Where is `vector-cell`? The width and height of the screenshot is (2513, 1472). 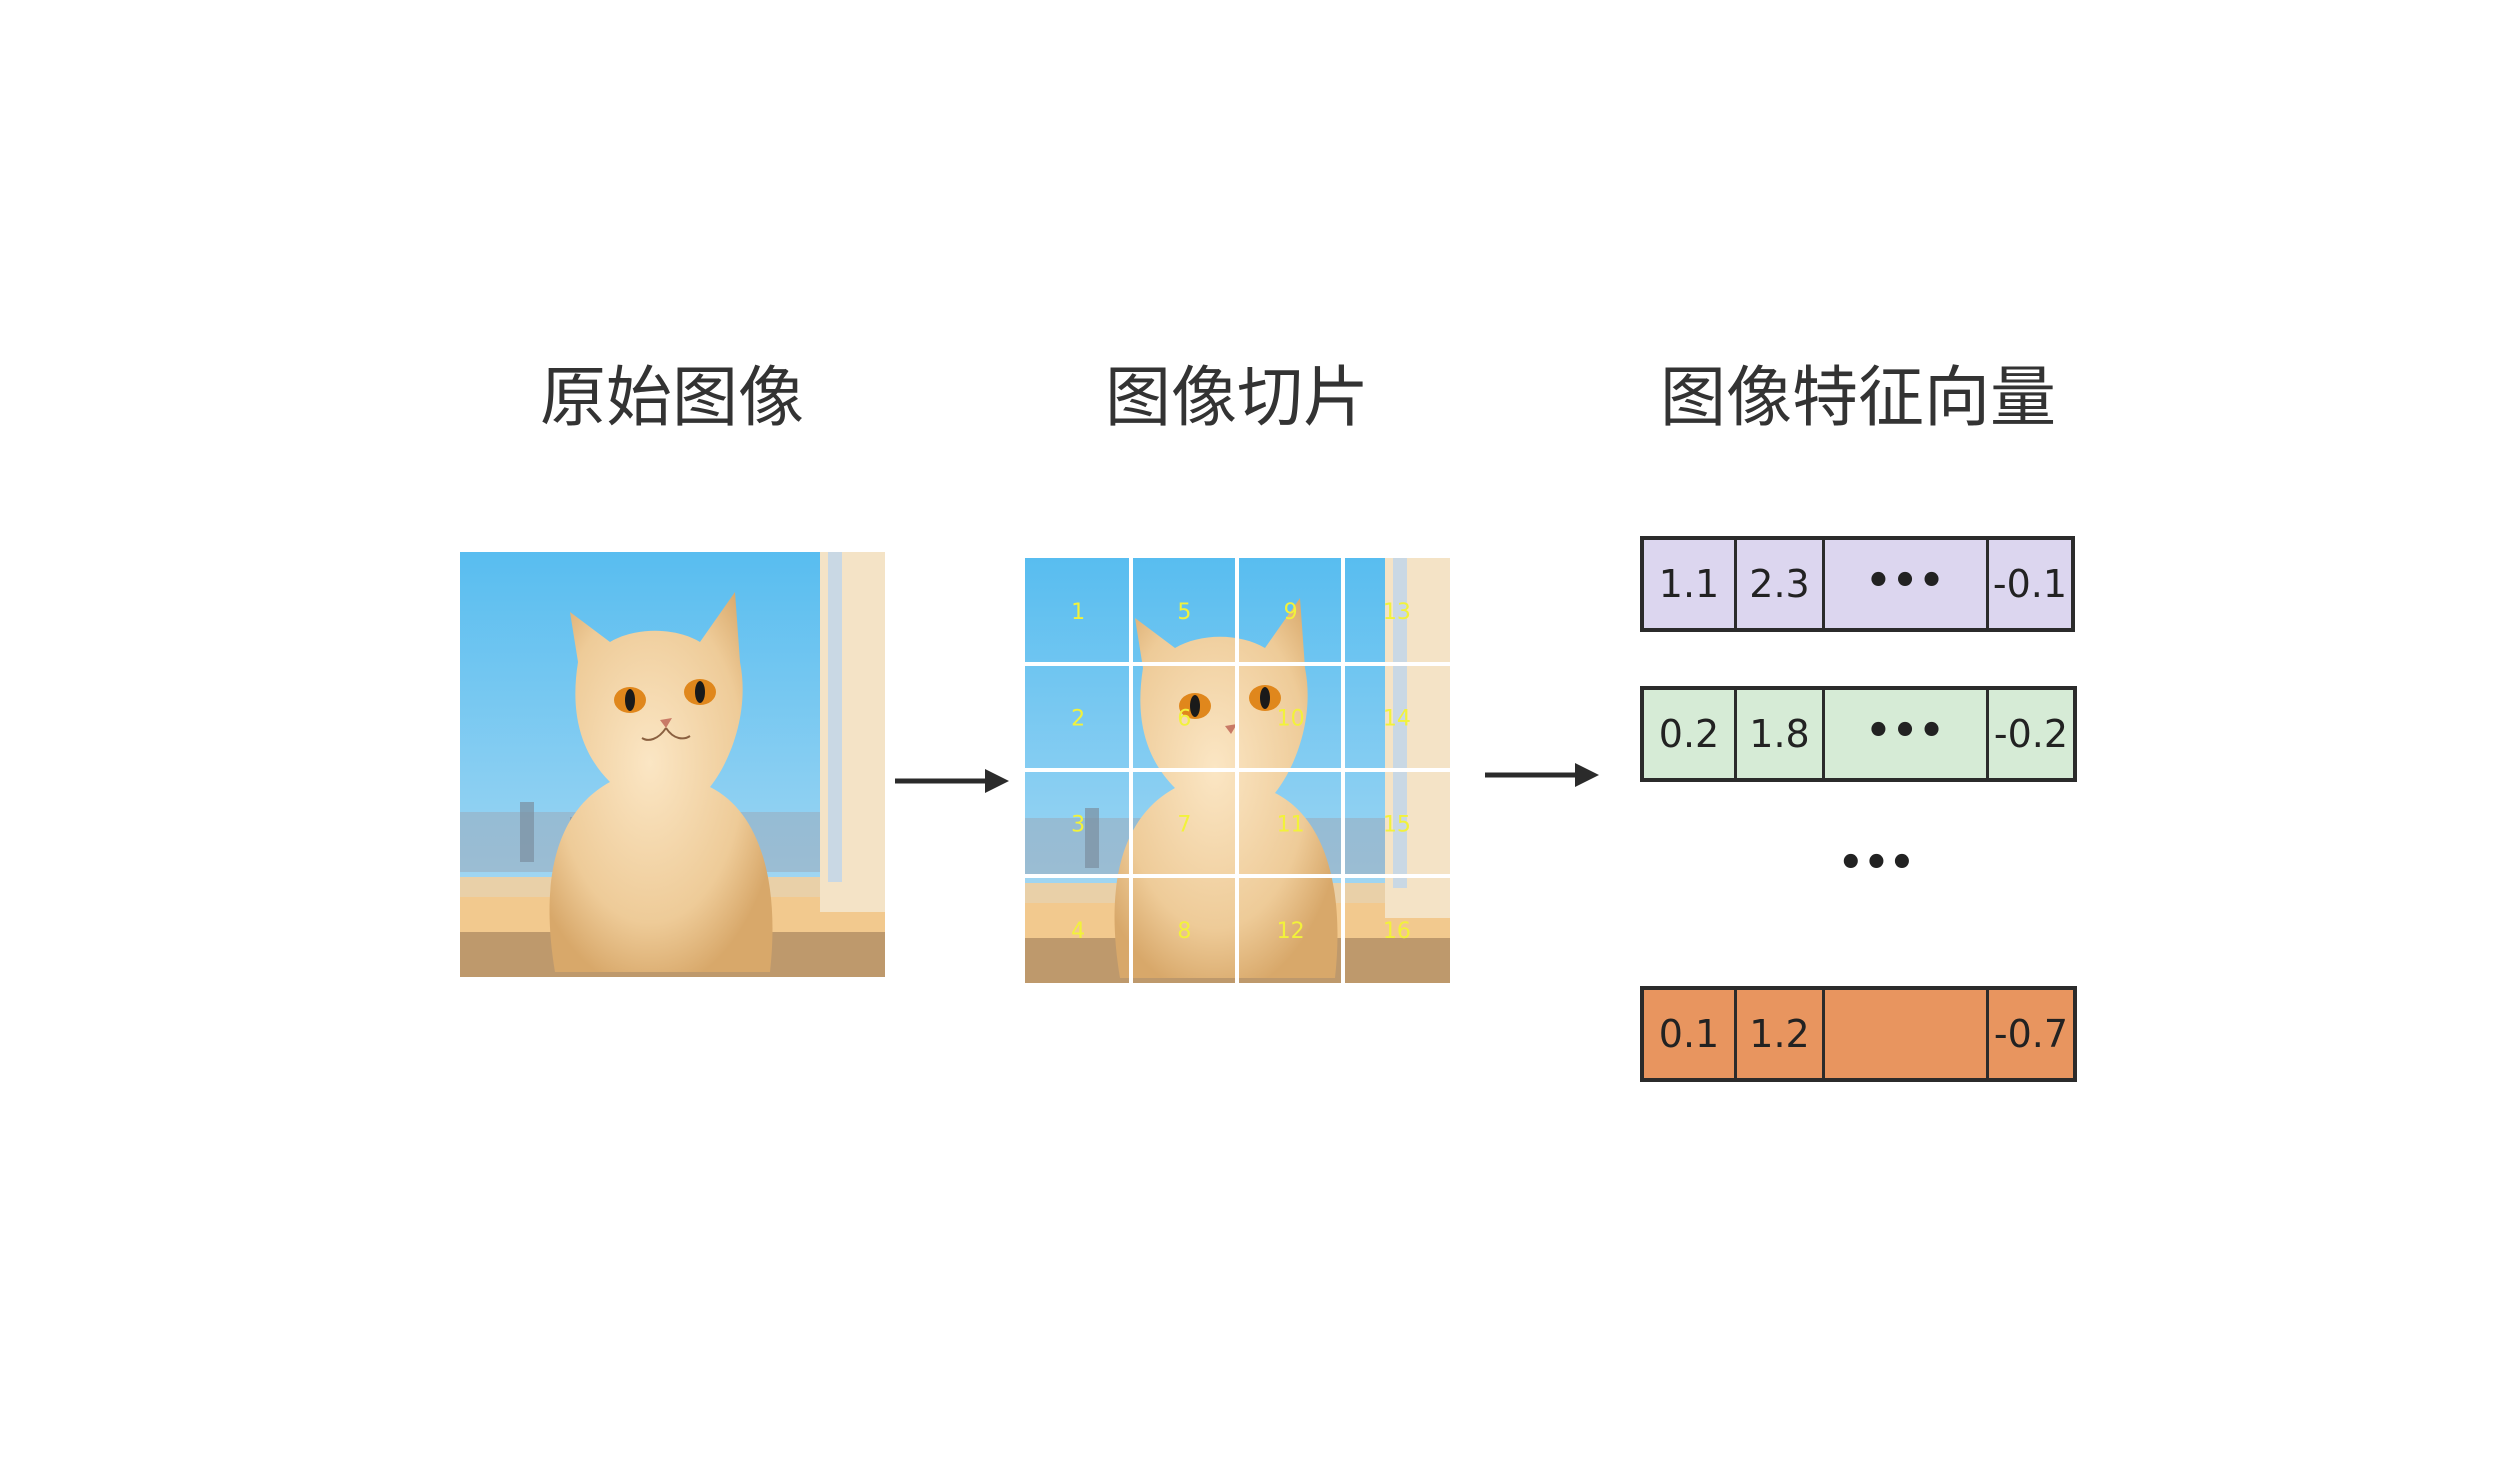 vector-cell is located at coordinates (1907, 1034).